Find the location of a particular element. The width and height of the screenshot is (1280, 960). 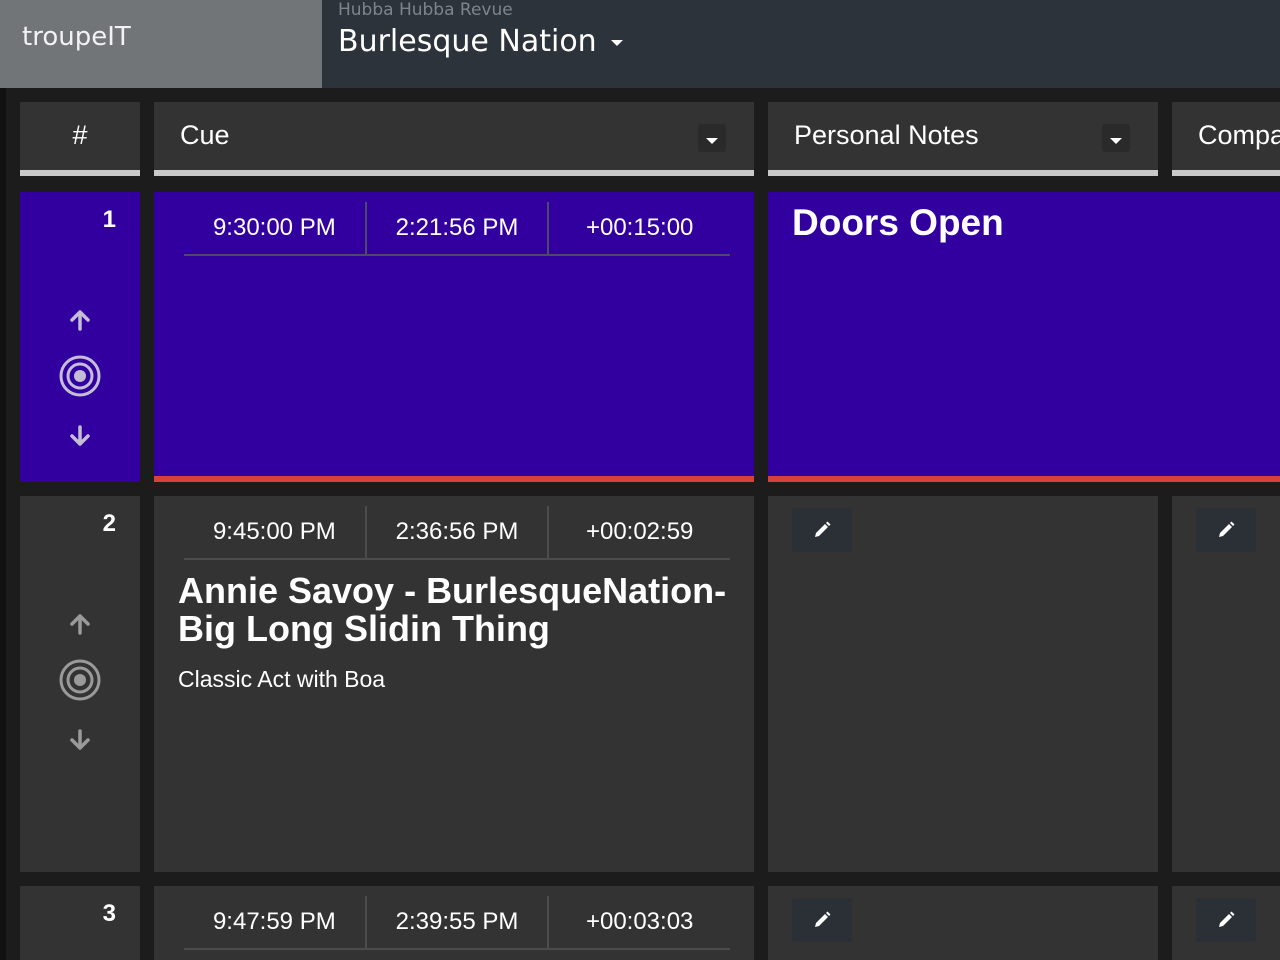

row-3-notes-cell is located at coordinates (963, 923).